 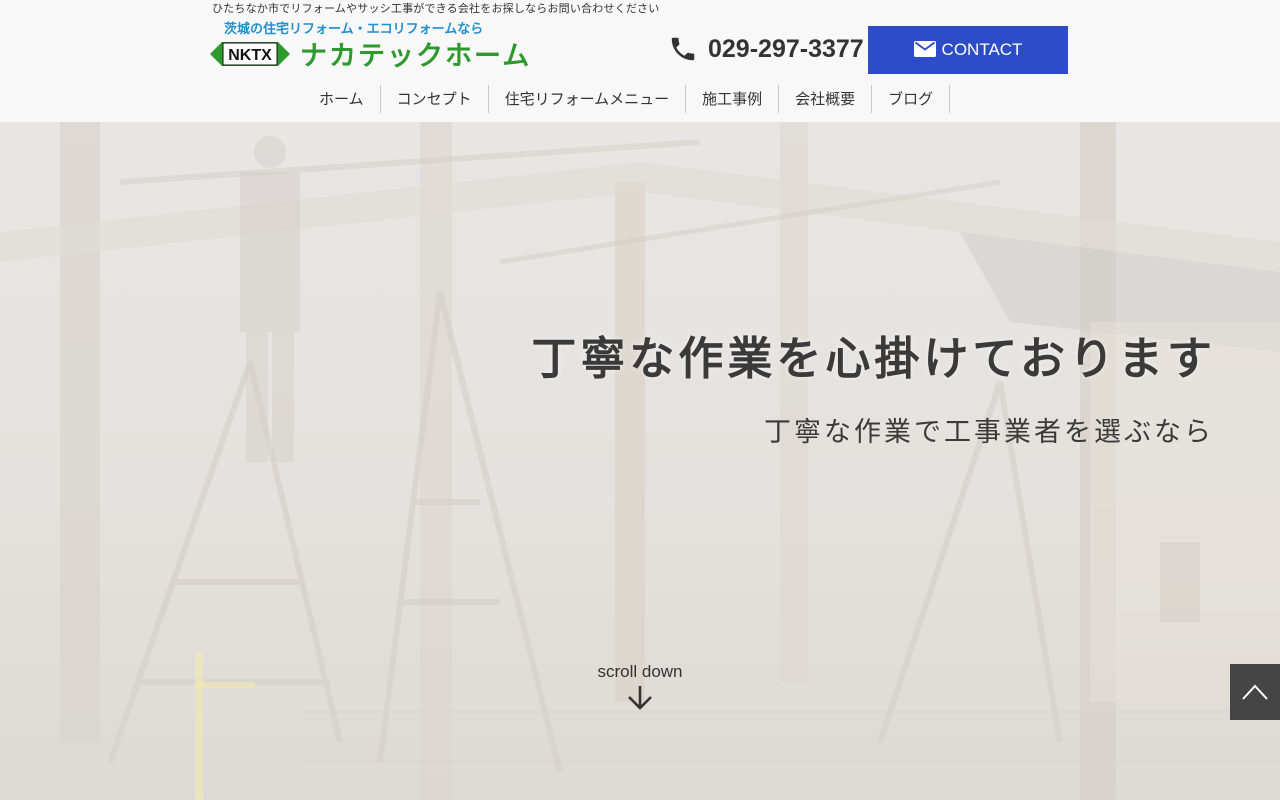 I want to click on contact-button-label: CONTACT, so click(x=982, y=49).